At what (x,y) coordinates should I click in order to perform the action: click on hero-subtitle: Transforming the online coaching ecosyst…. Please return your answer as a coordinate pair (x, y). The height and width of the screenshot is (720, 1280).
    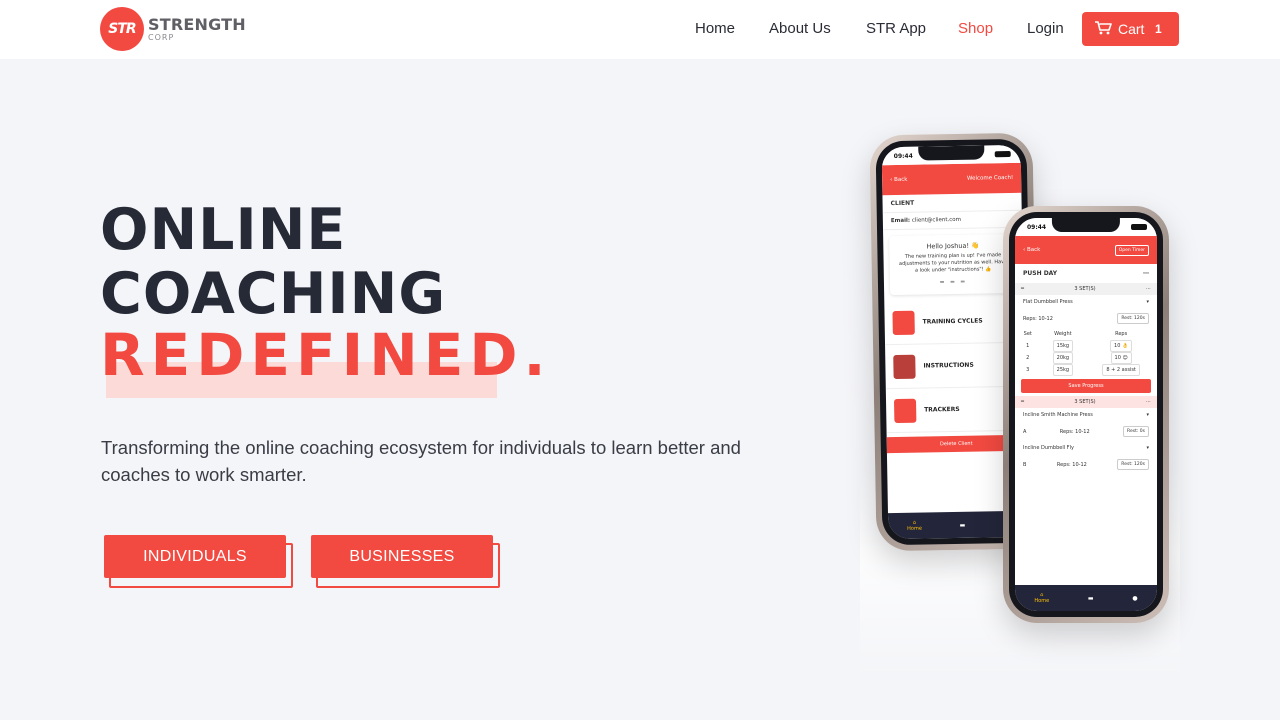
    Looking at the image, I should click on (421, 461).